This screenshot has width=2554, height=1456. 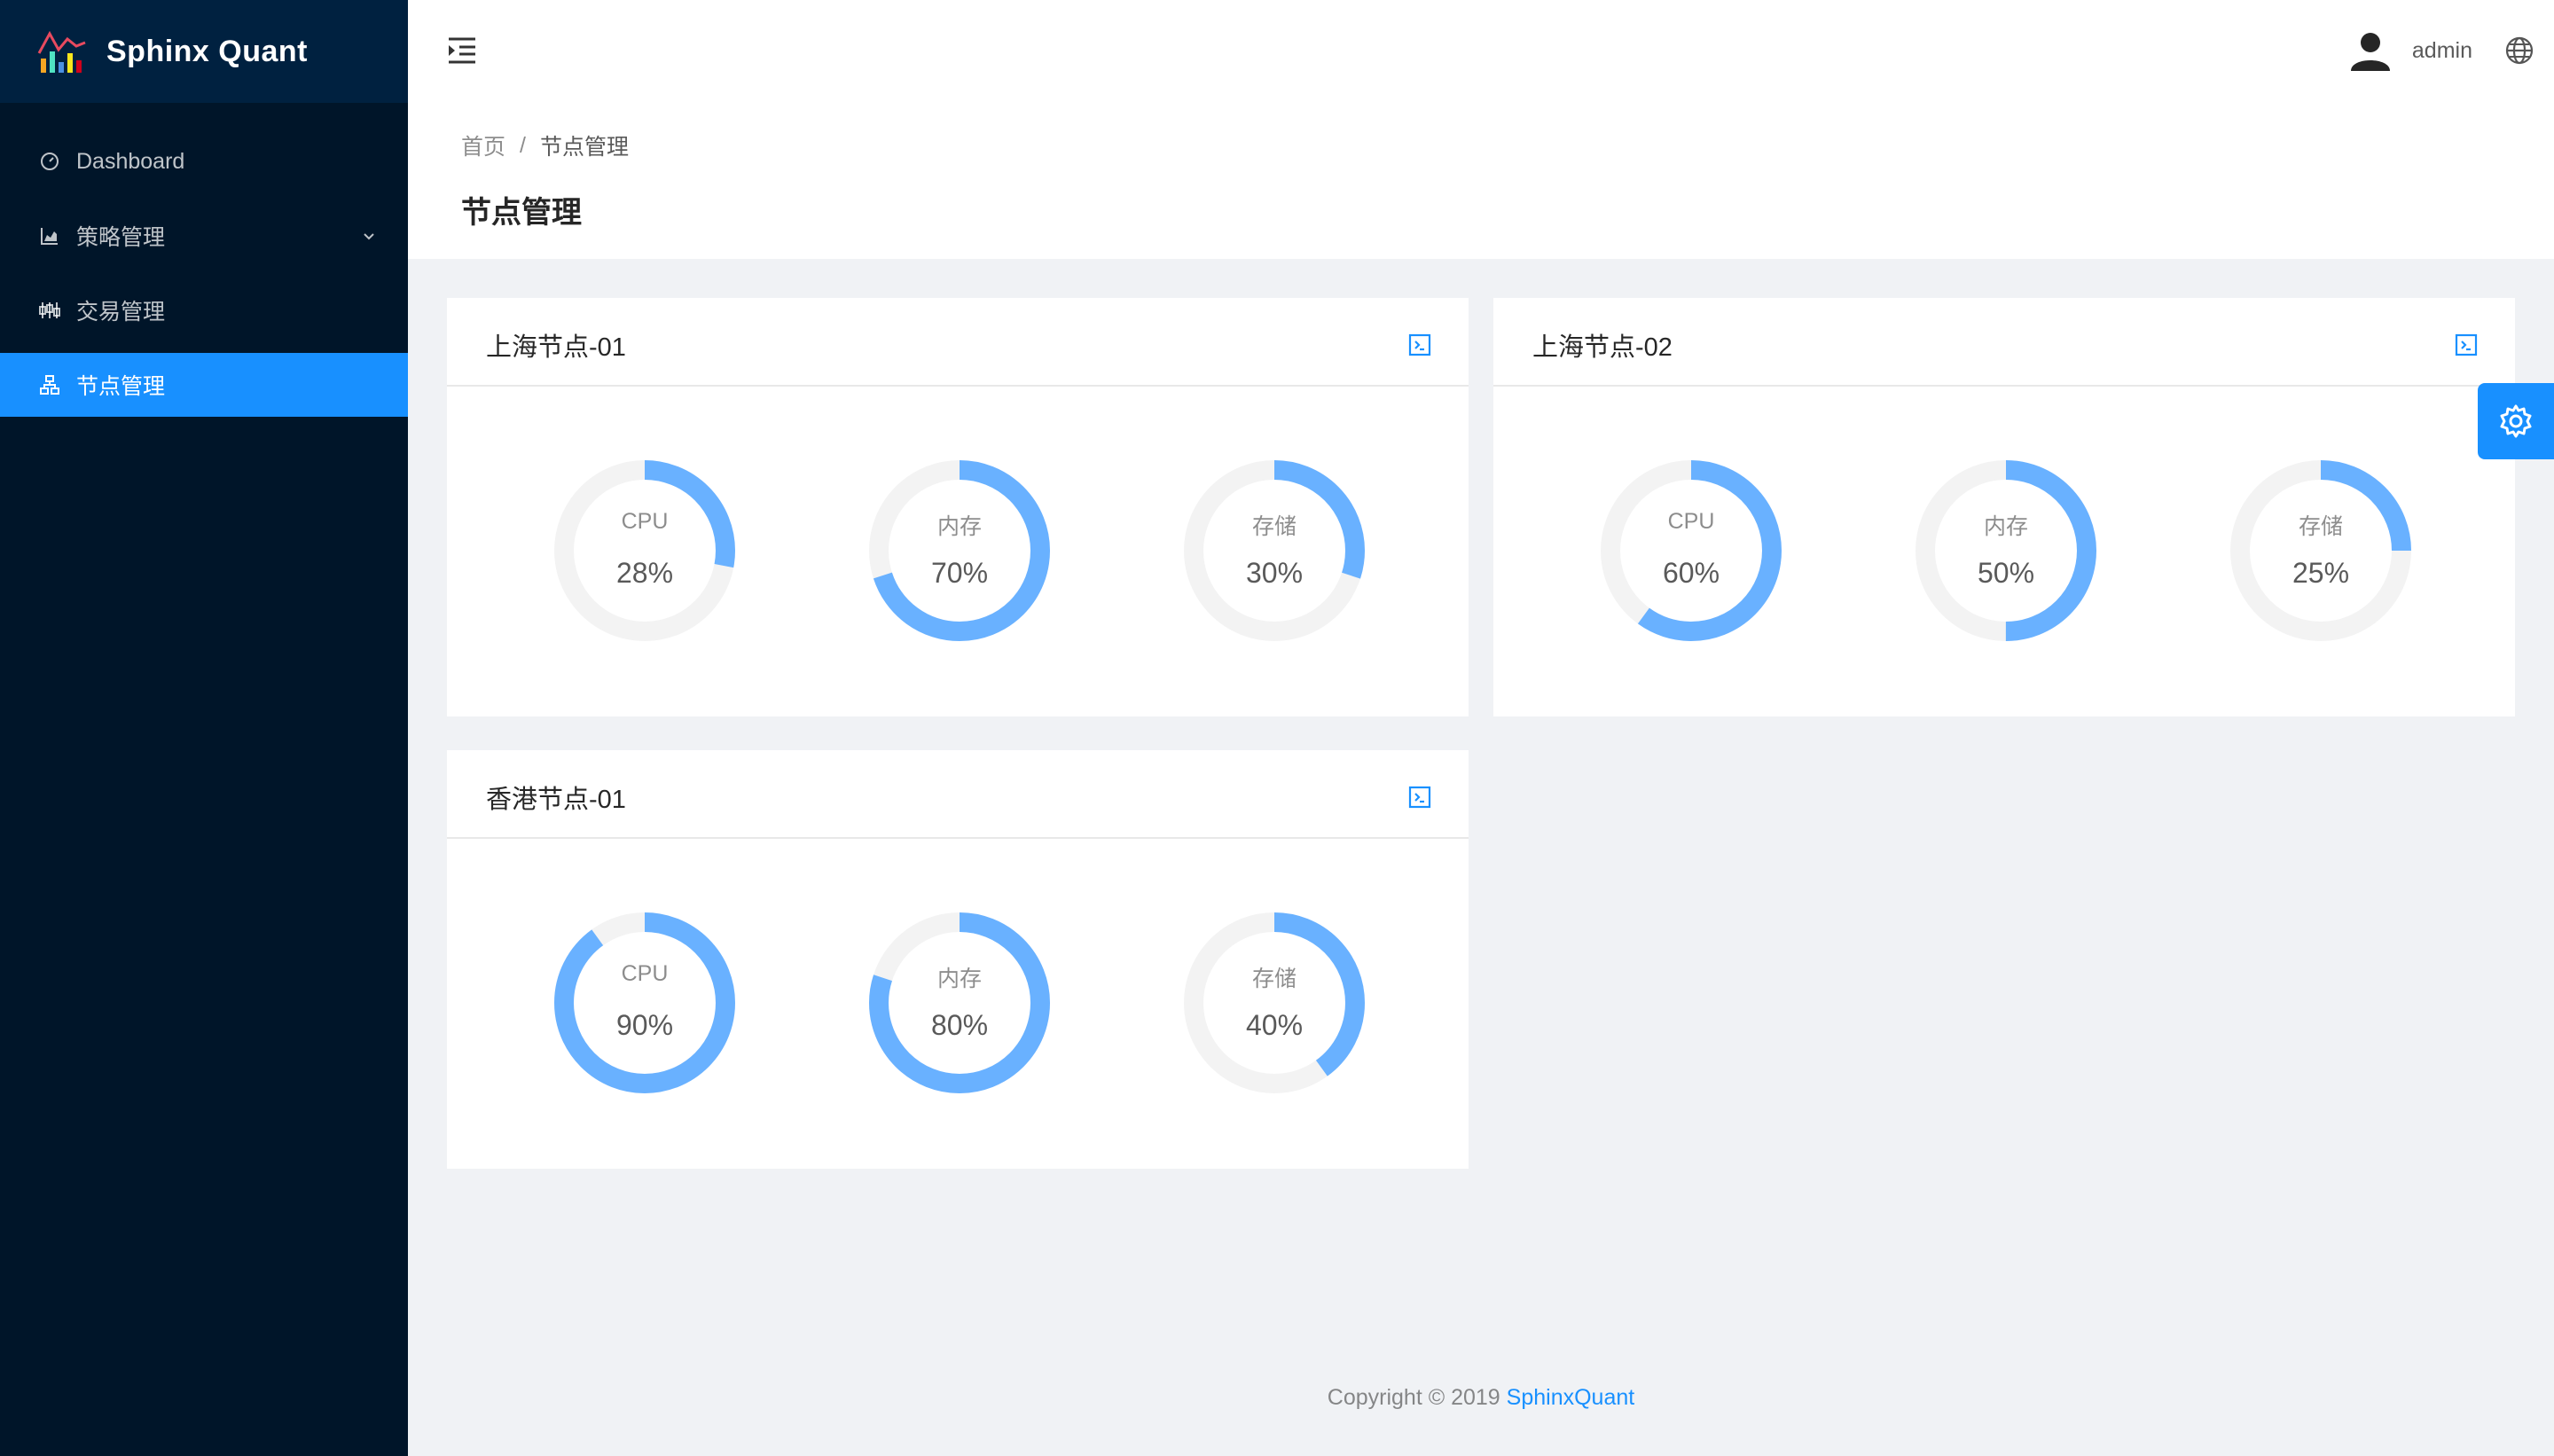 I want to click on gauge-row: CPU 28% 内存 70% 存储 30%, so click(x=958, y=551).